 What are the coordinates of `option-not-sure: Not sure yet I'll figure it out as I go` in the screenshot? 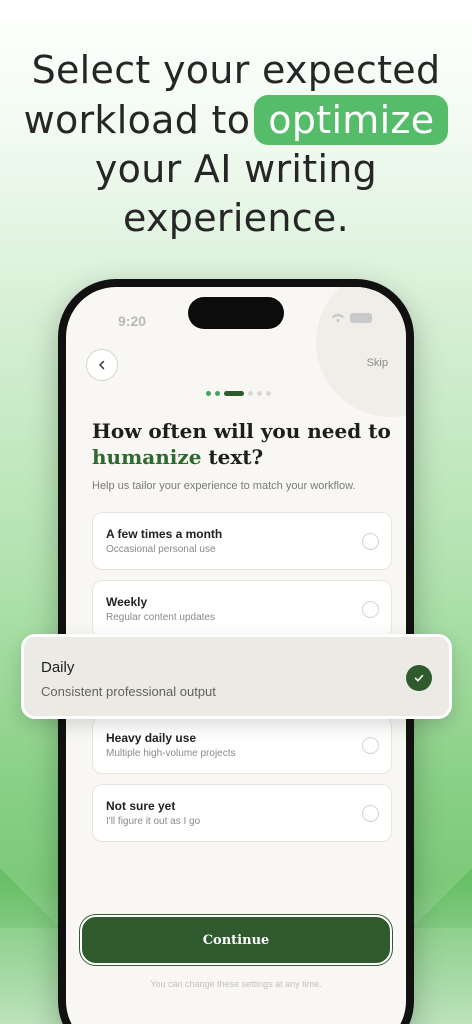 It's located at (242, 813).